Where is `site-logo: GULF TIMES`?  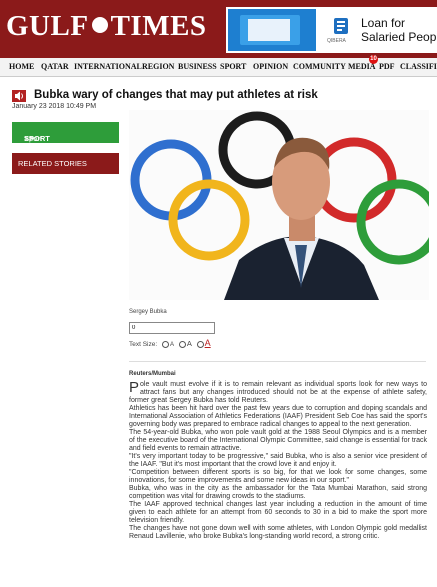 site-logo: GULF TIMES is located at coordinates (106, 26).